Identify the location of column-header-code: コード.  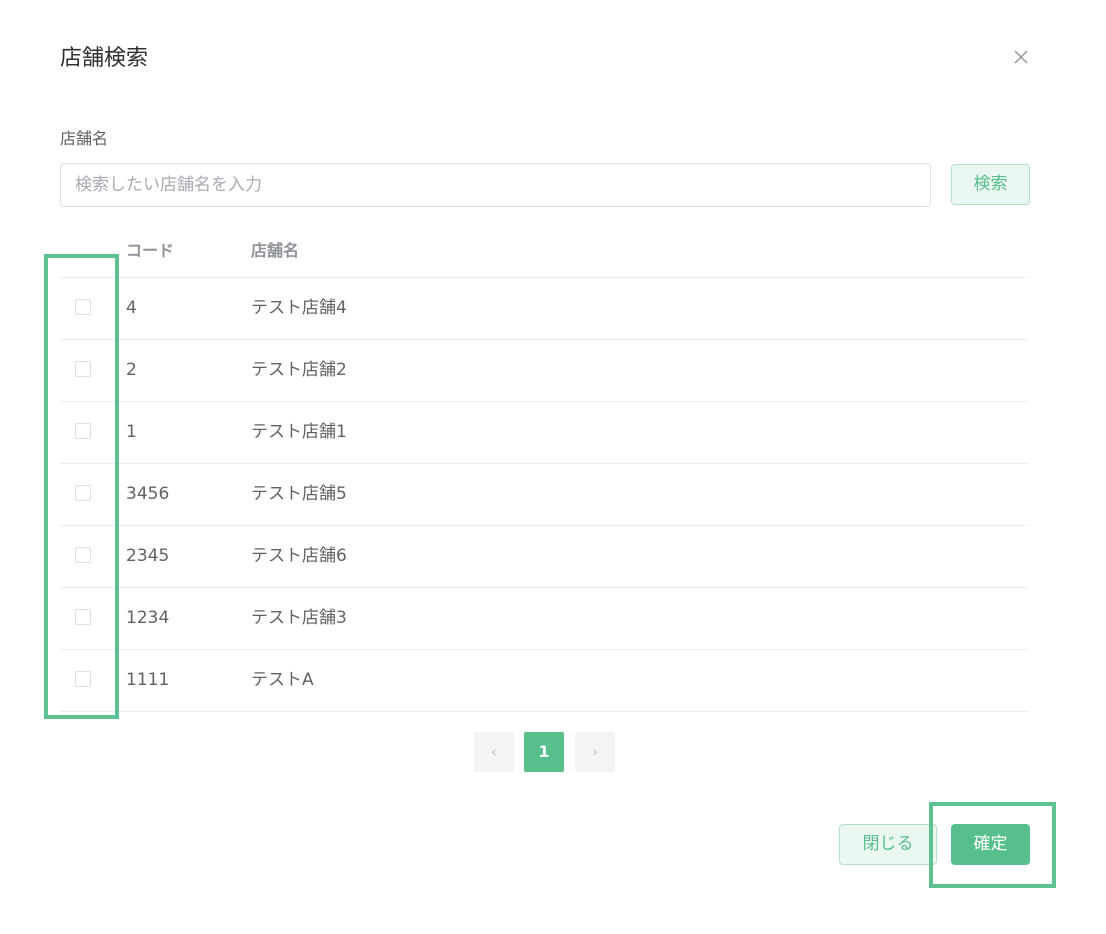
(150, 250).